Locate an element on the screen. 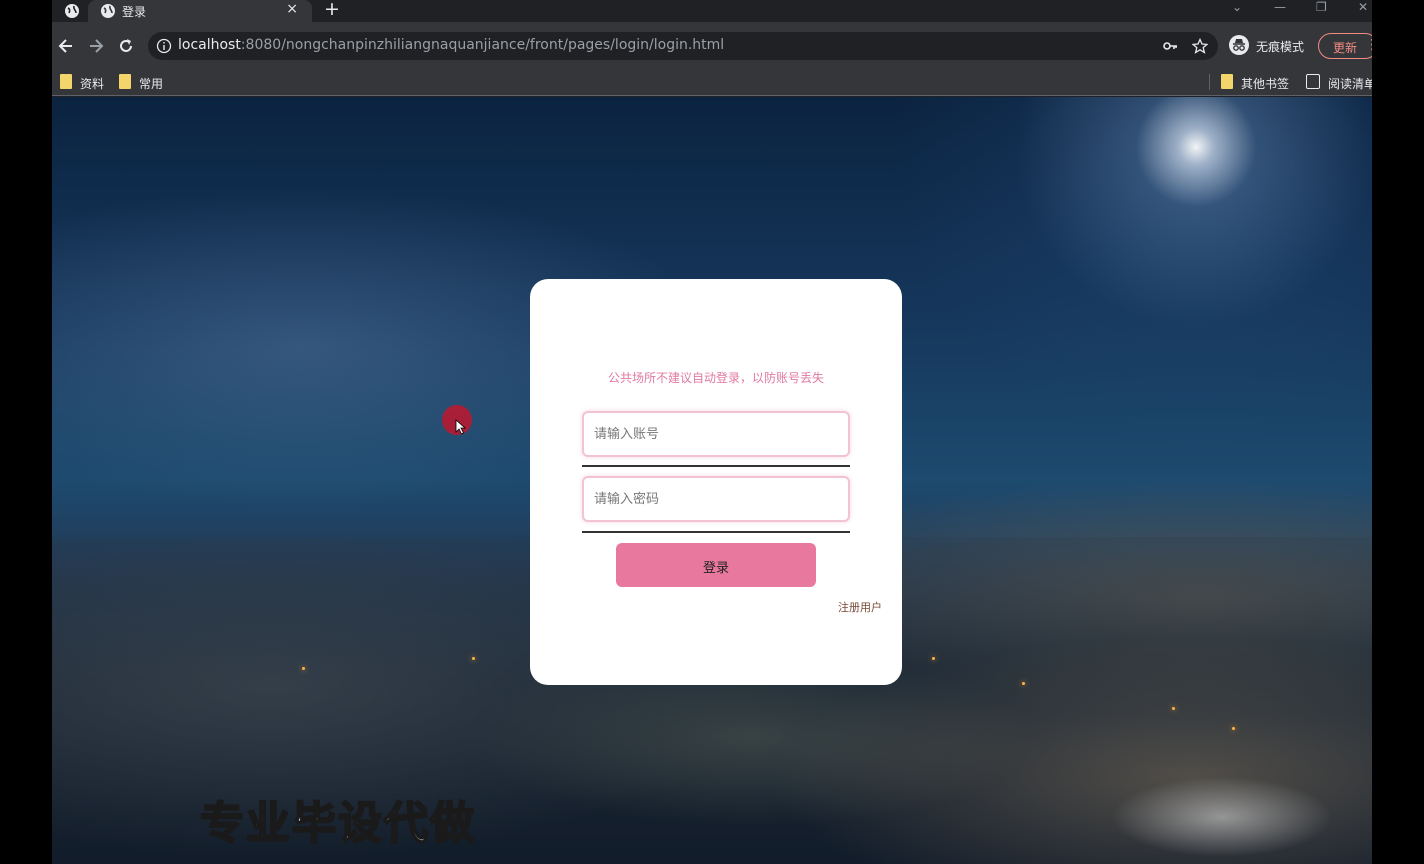 The width and height of the screenshot is (1424, 864). watermark-text: 专业毕设代做 is located at coordinates (337, 823).